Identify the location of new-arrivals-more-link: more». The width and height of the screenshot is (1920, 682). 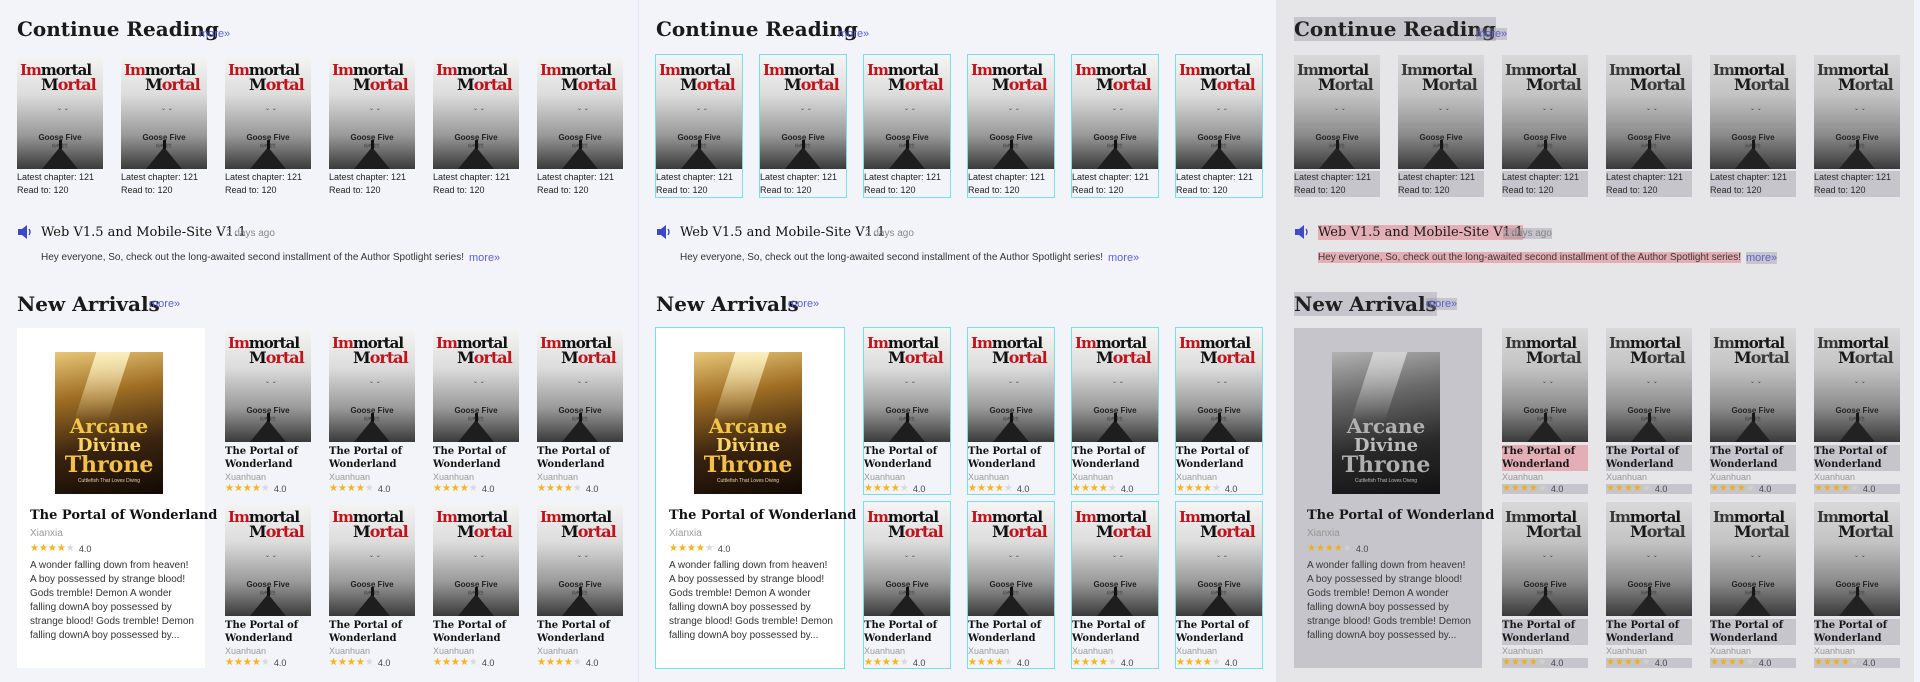
(803, 304).